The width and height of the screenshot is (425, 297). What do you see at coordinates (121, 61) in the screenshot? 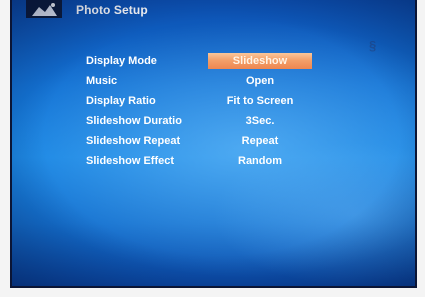
I see `menu-item-label: Display Mode` at bounding box center [121, 61].